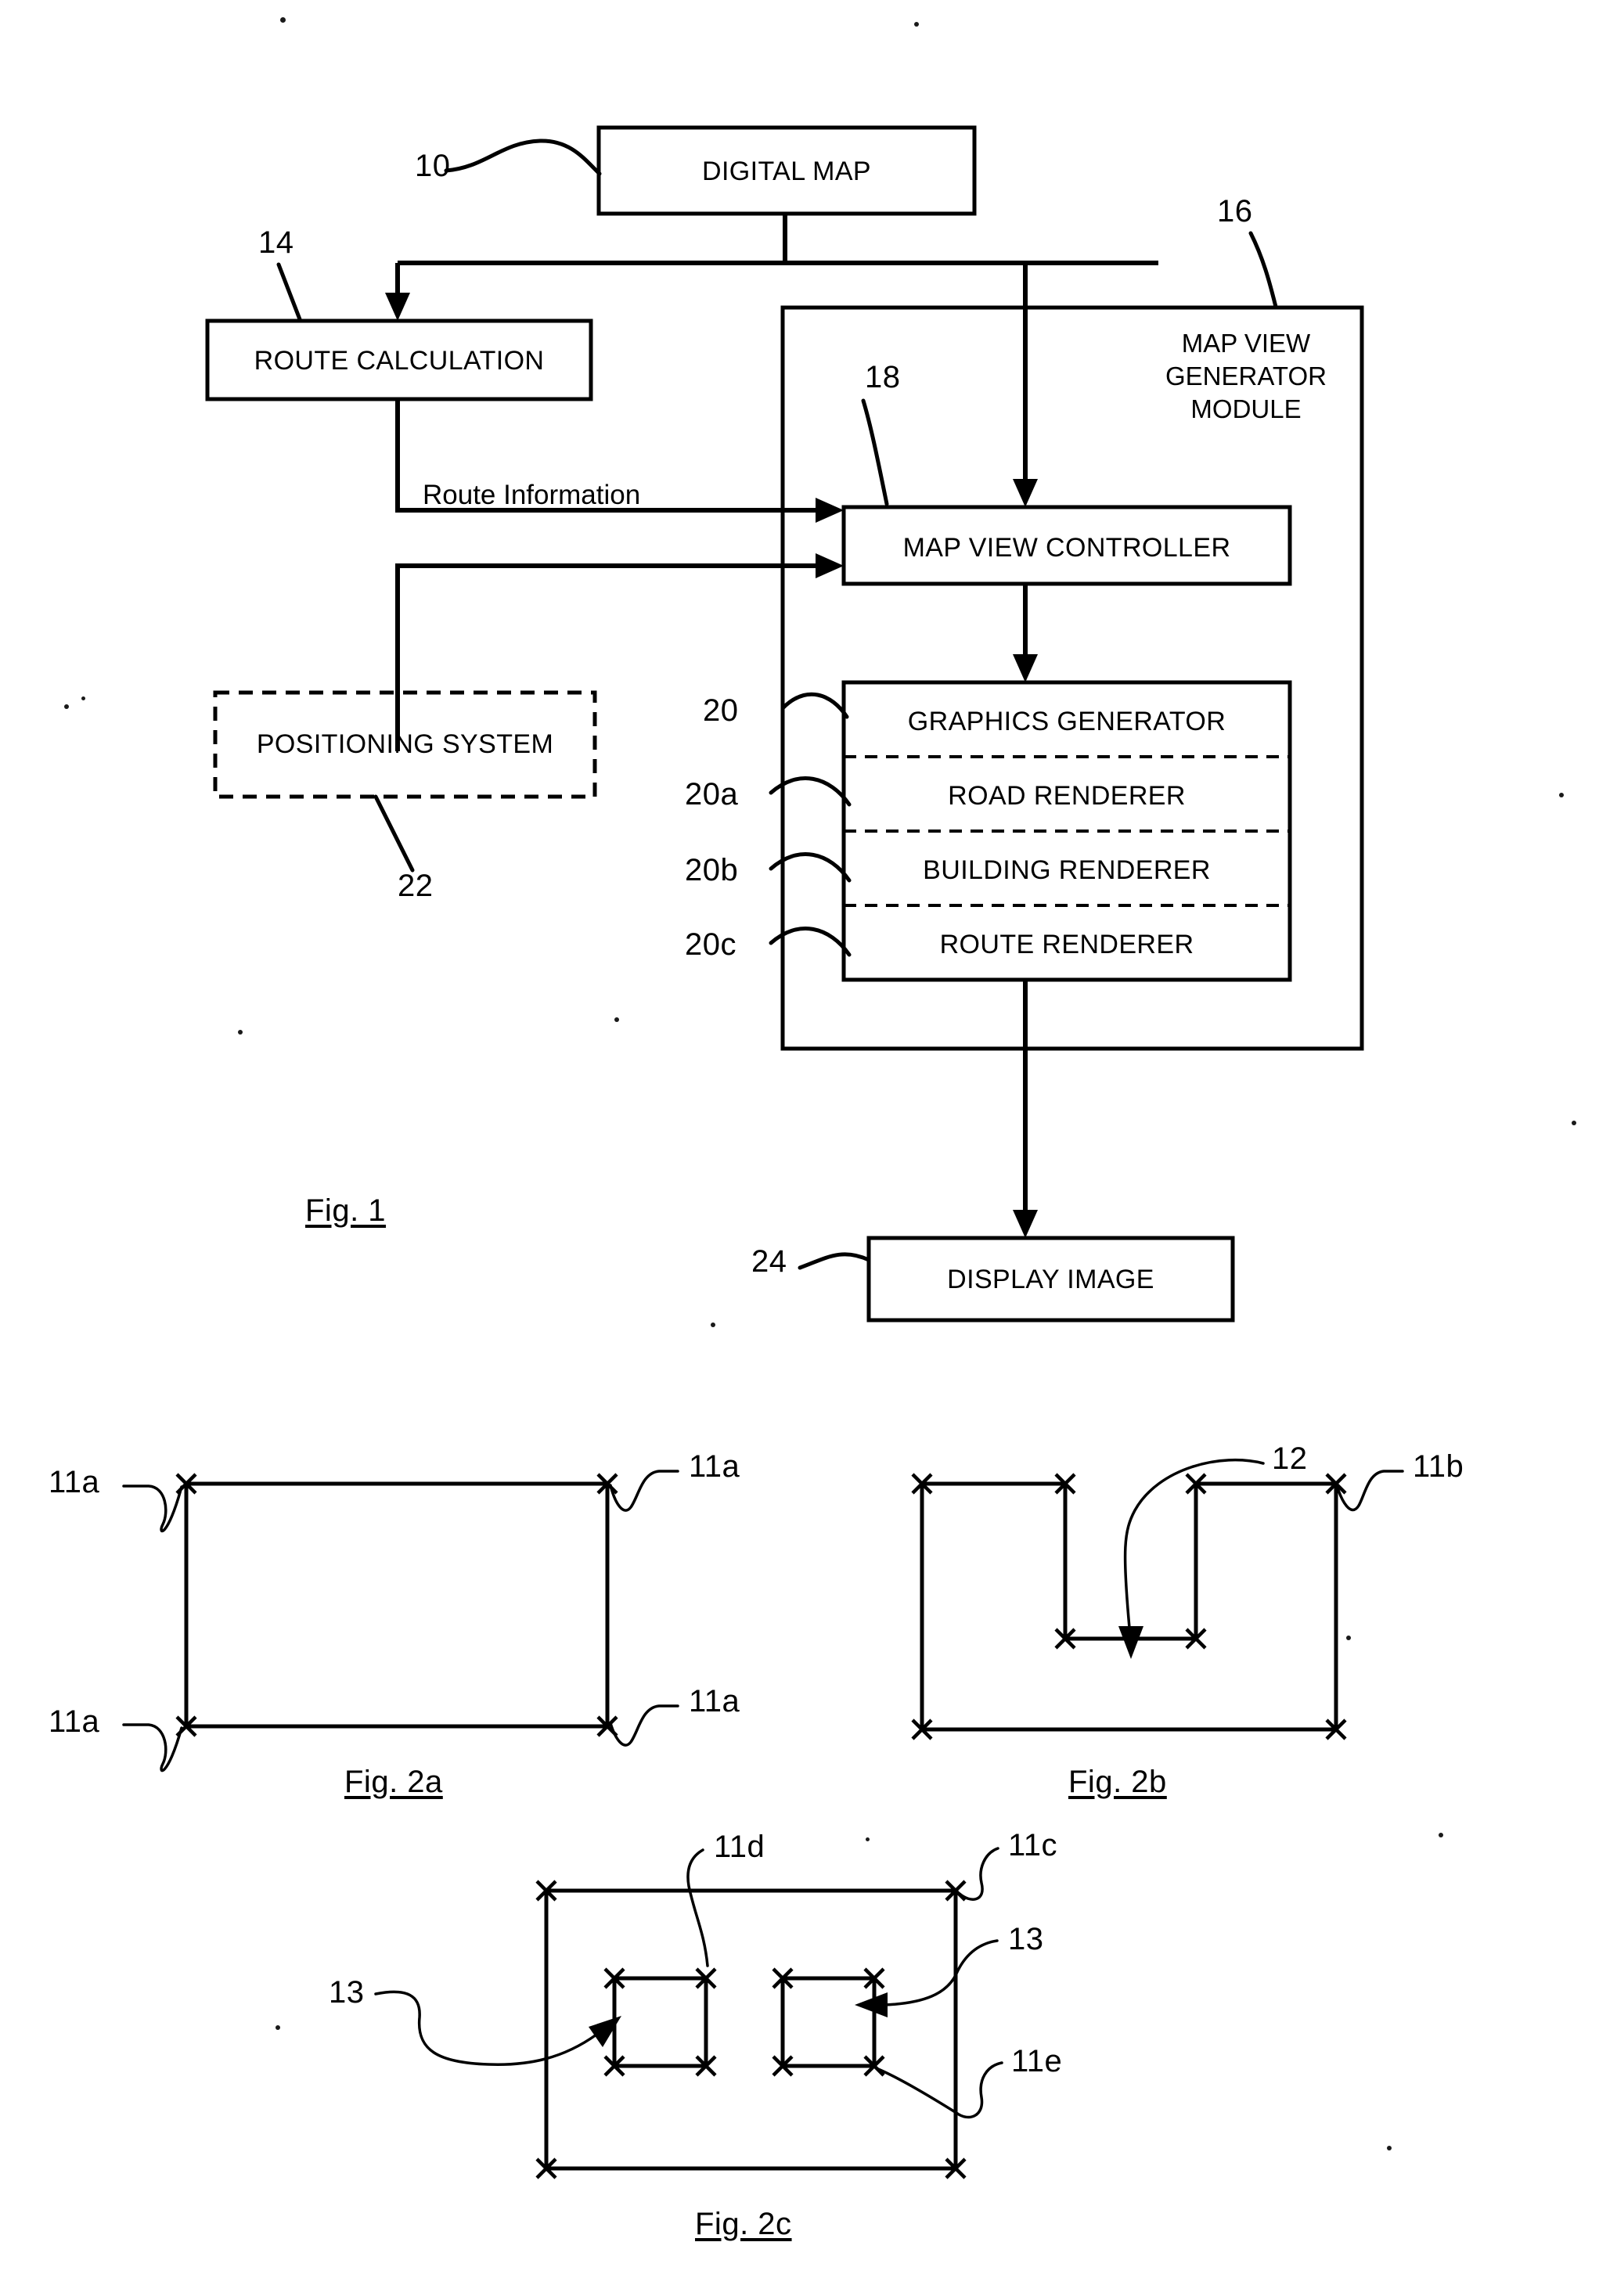  I want to click on fig2a-ref-top-left: 11a, so click(74, 1482).